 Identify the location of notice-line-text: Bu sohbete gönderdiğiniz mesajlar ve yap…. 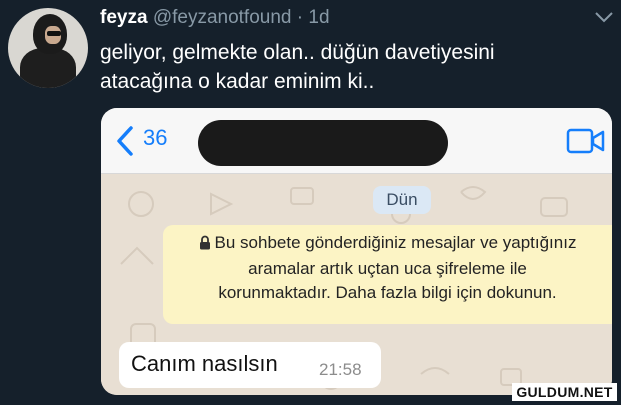
(395, 242).